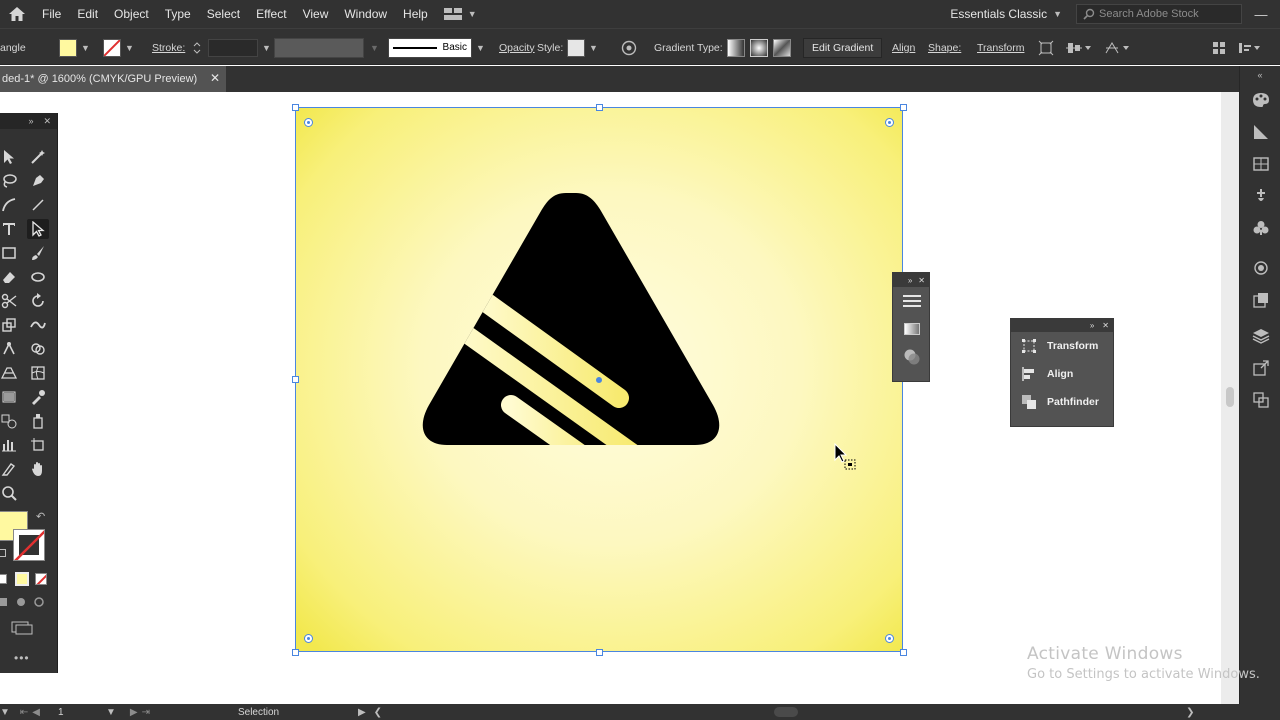  Describe the element at coordinates (1230, 398) in the screenshot. I see `vertical-scrollbar` at that location.